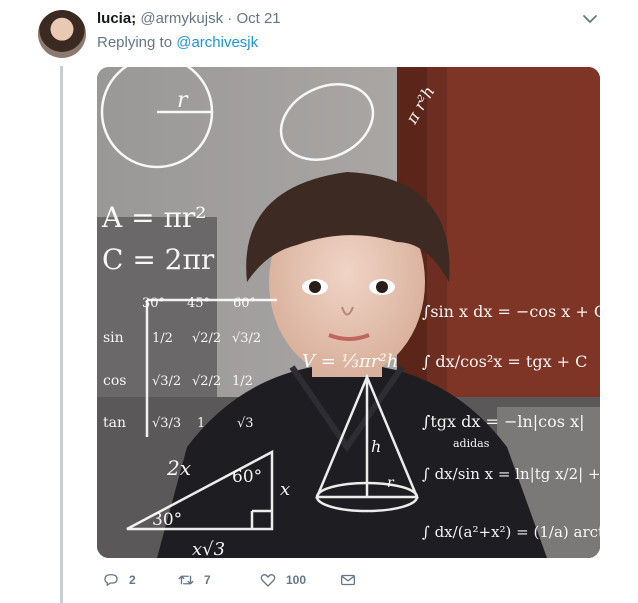 The width and height of the screenshot is (638, 603). I want to click on like-count: 100, so click(296, 580).